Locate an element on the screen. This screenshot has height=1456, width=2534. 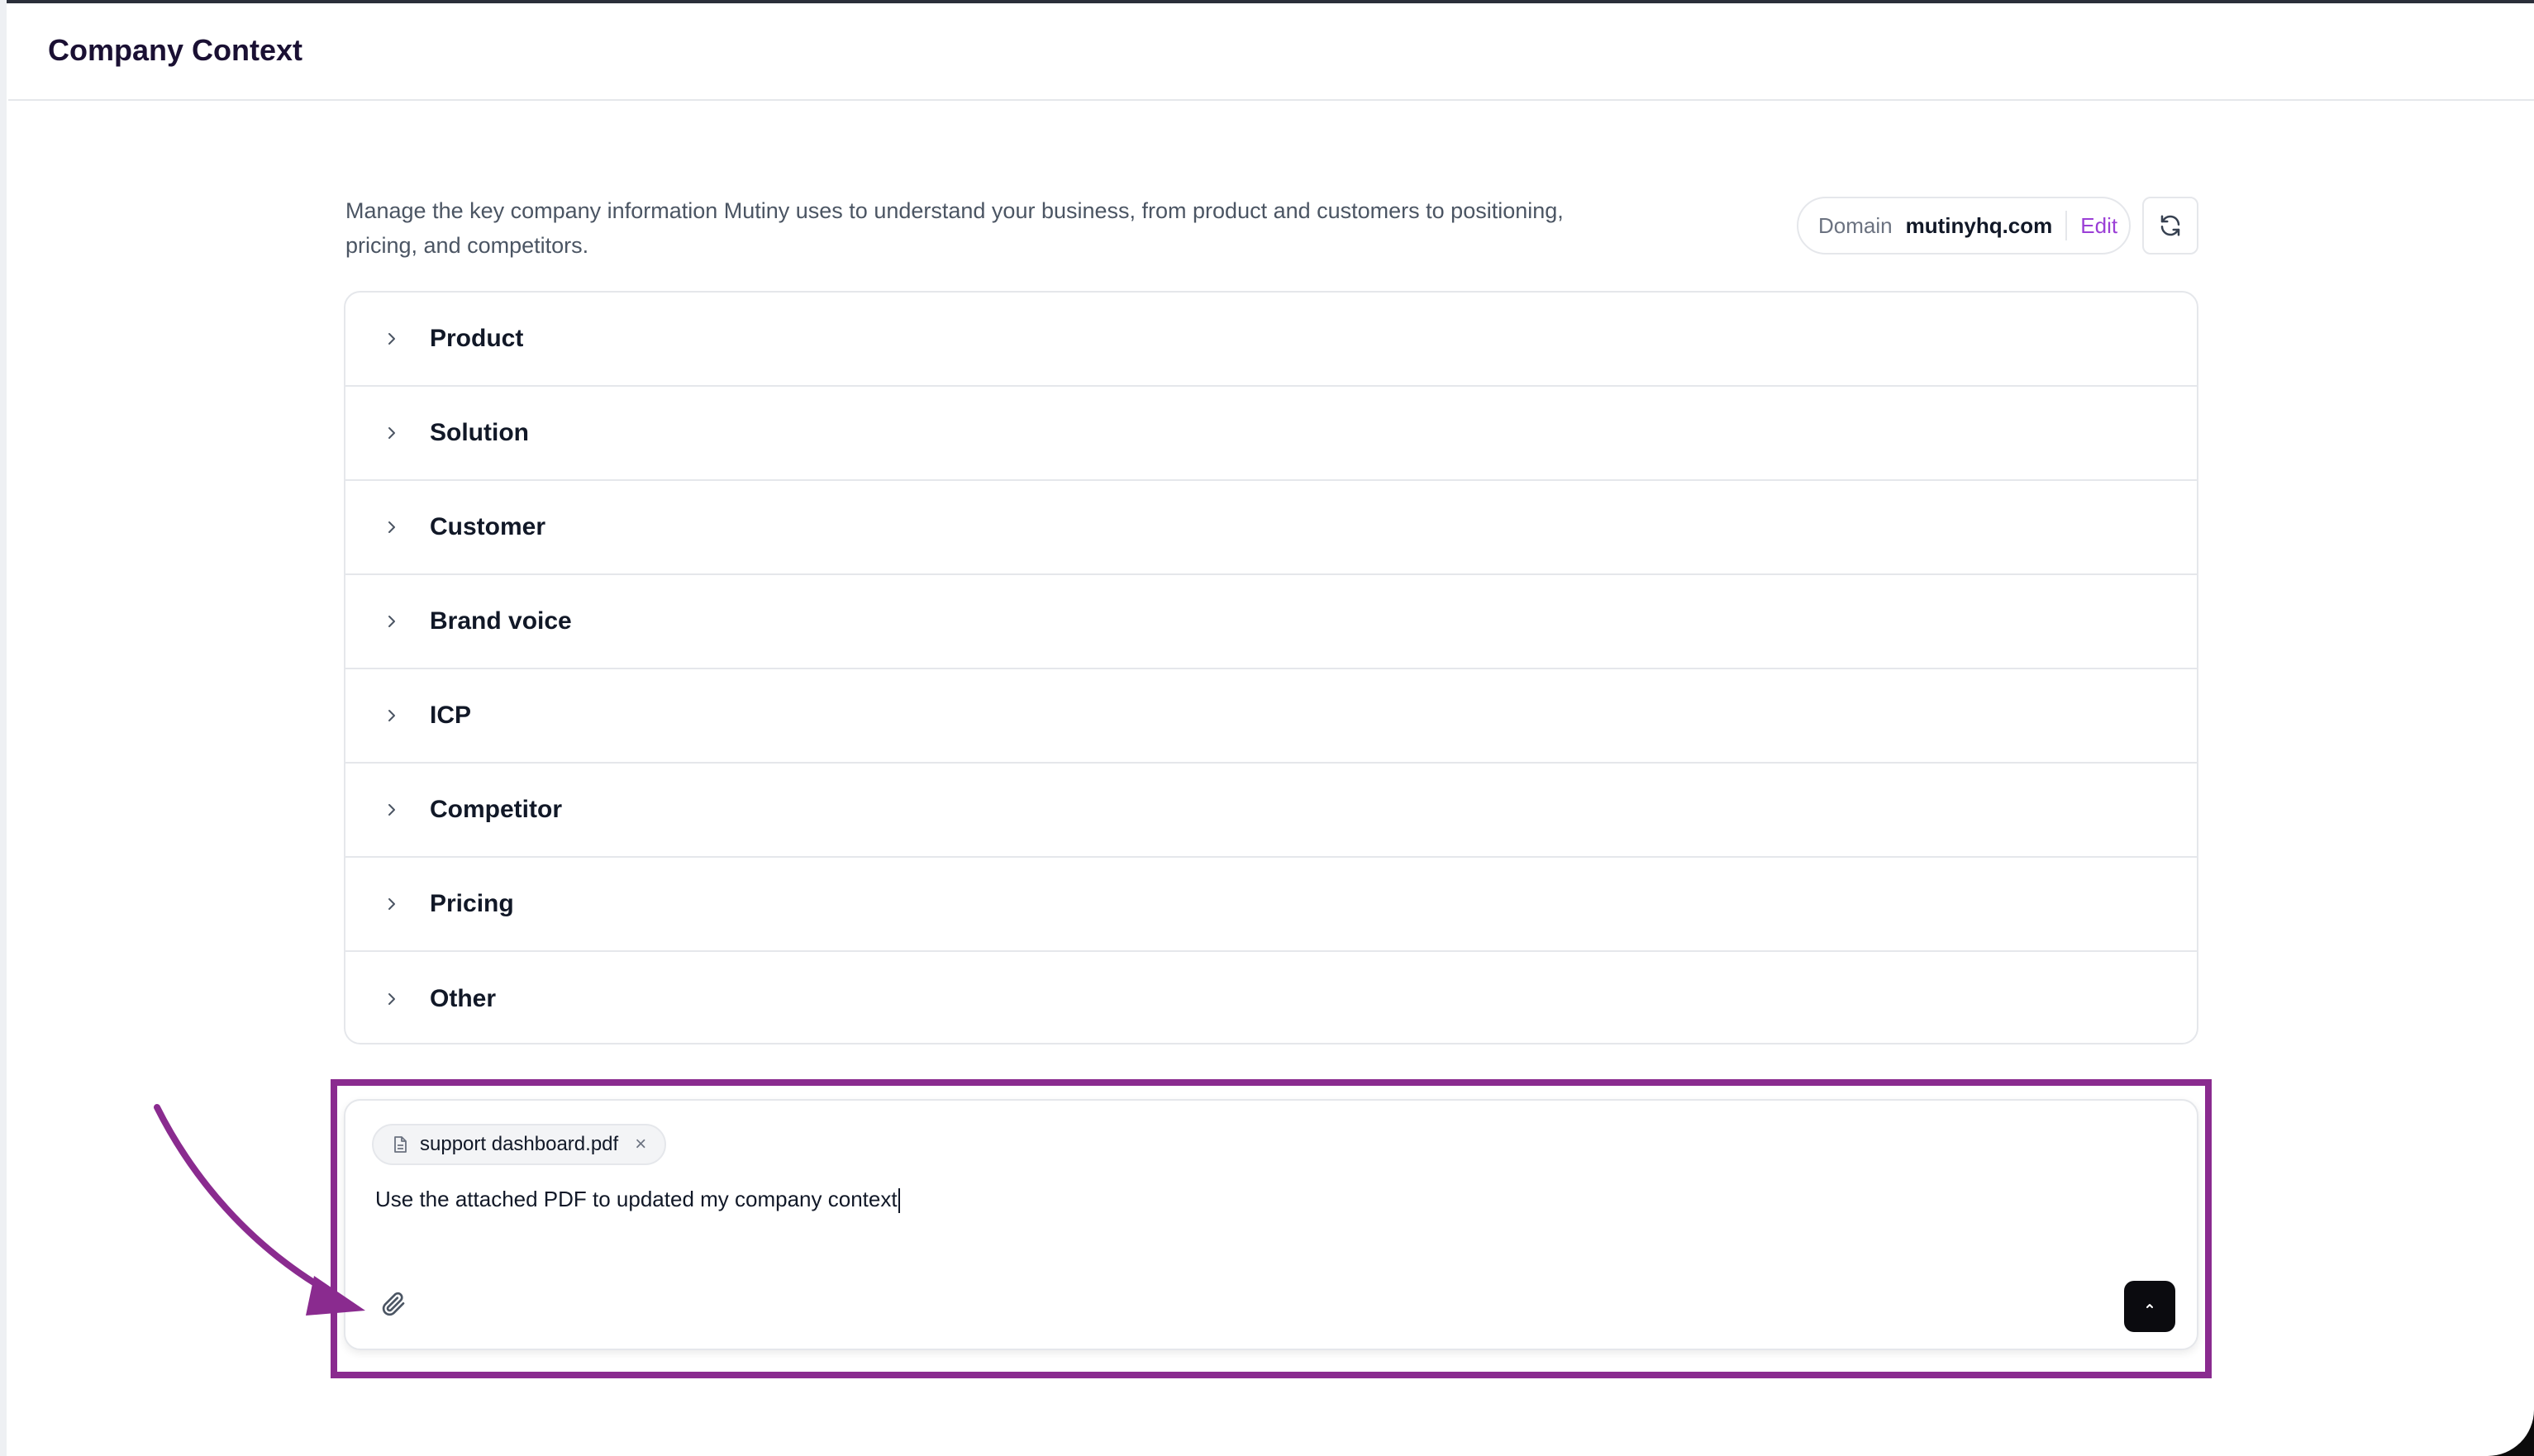
domain-edit-button: Edit is located at coordinates (2098, 226).